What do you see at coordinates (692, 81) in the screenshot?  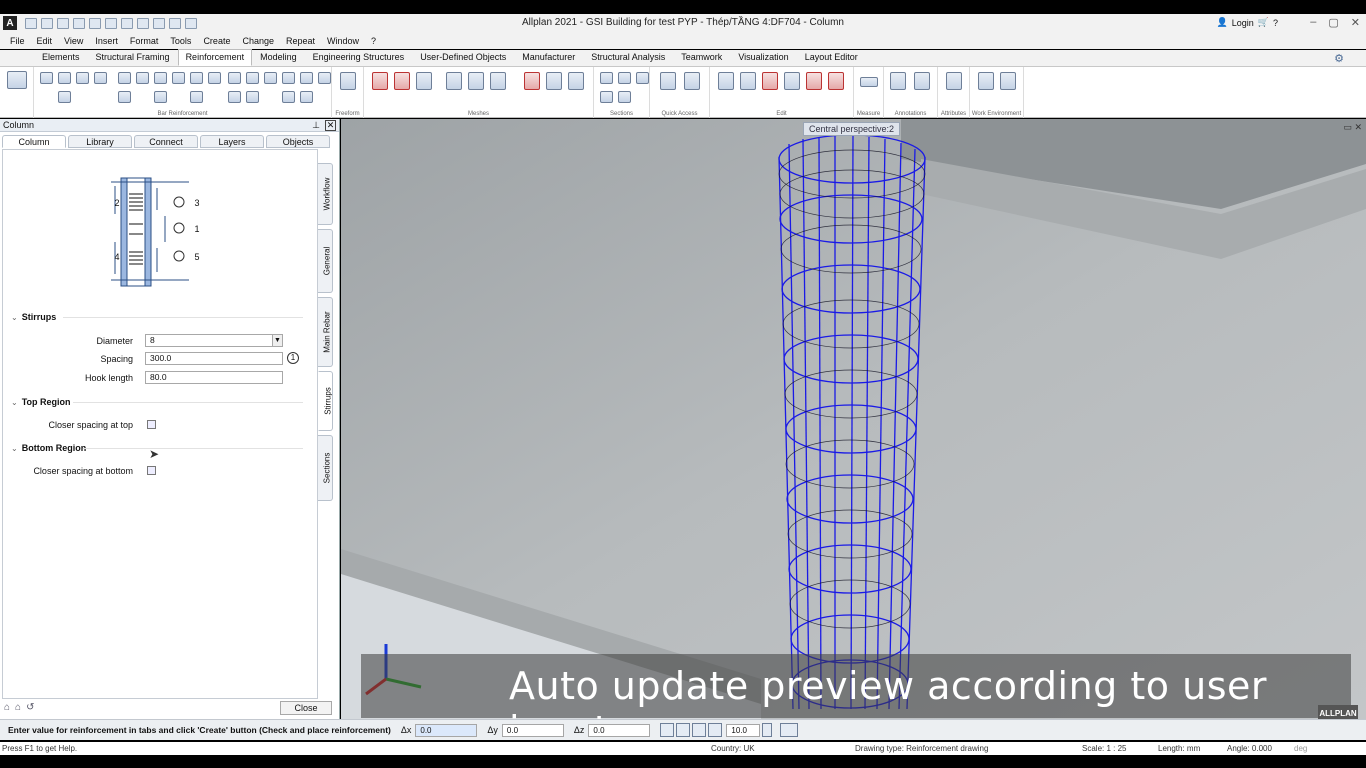 I see `hatch-icon` at bounding box center [692, 81].